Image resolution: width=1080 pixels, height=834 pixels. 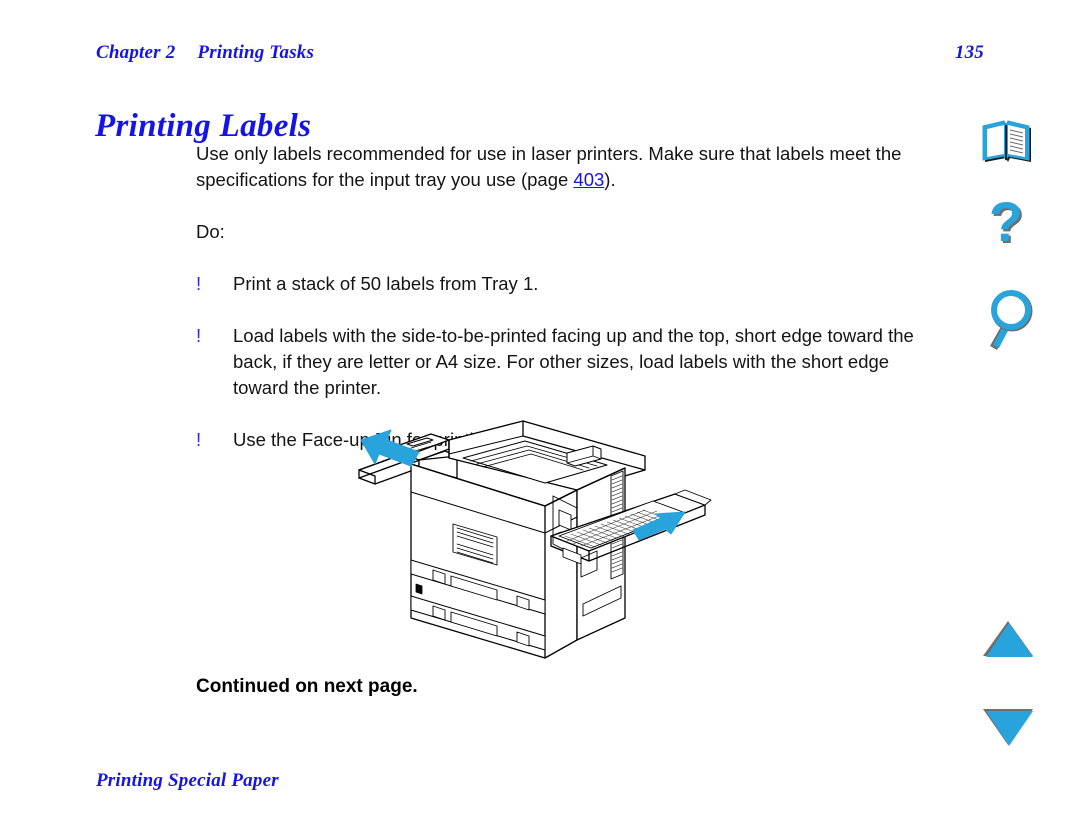 I want to click on triangle-up-icon, so click(x=1008, y=639).